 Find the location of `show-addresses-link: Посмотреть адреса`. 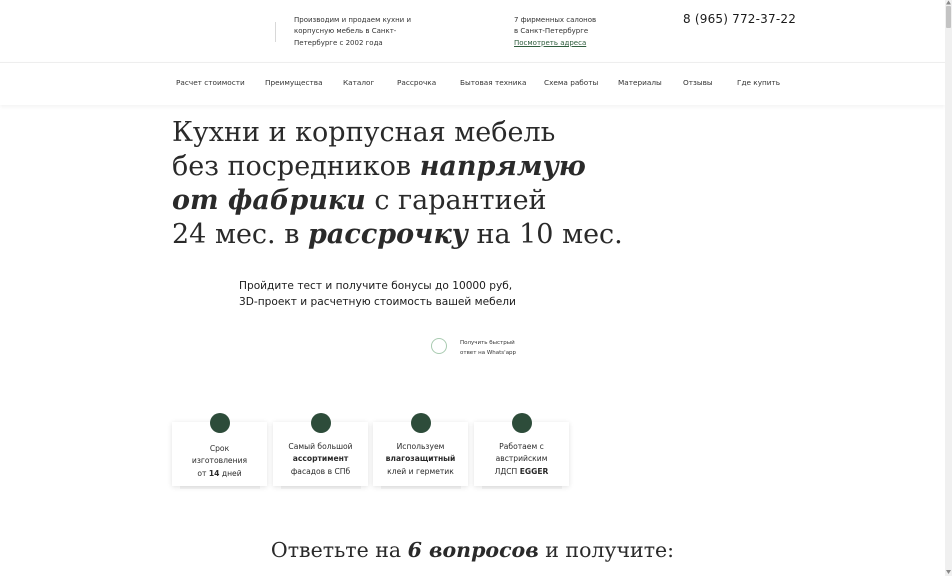

show-addresses-link: Посмотреть адреса is located at coordinates (555, 43).